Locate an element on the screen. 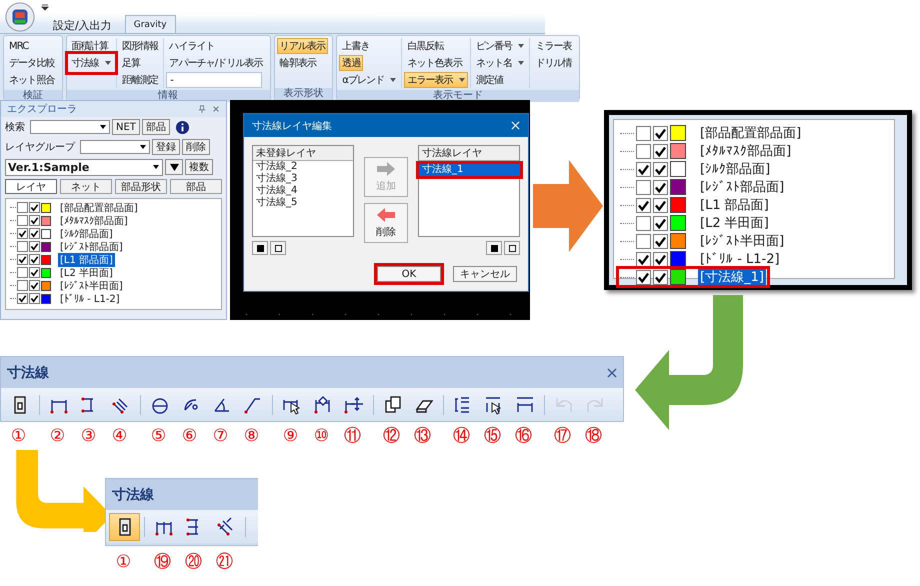 The height and width of the screenshot is (586, 920). multi-button: 複数 is located at coordinates (199, 167).